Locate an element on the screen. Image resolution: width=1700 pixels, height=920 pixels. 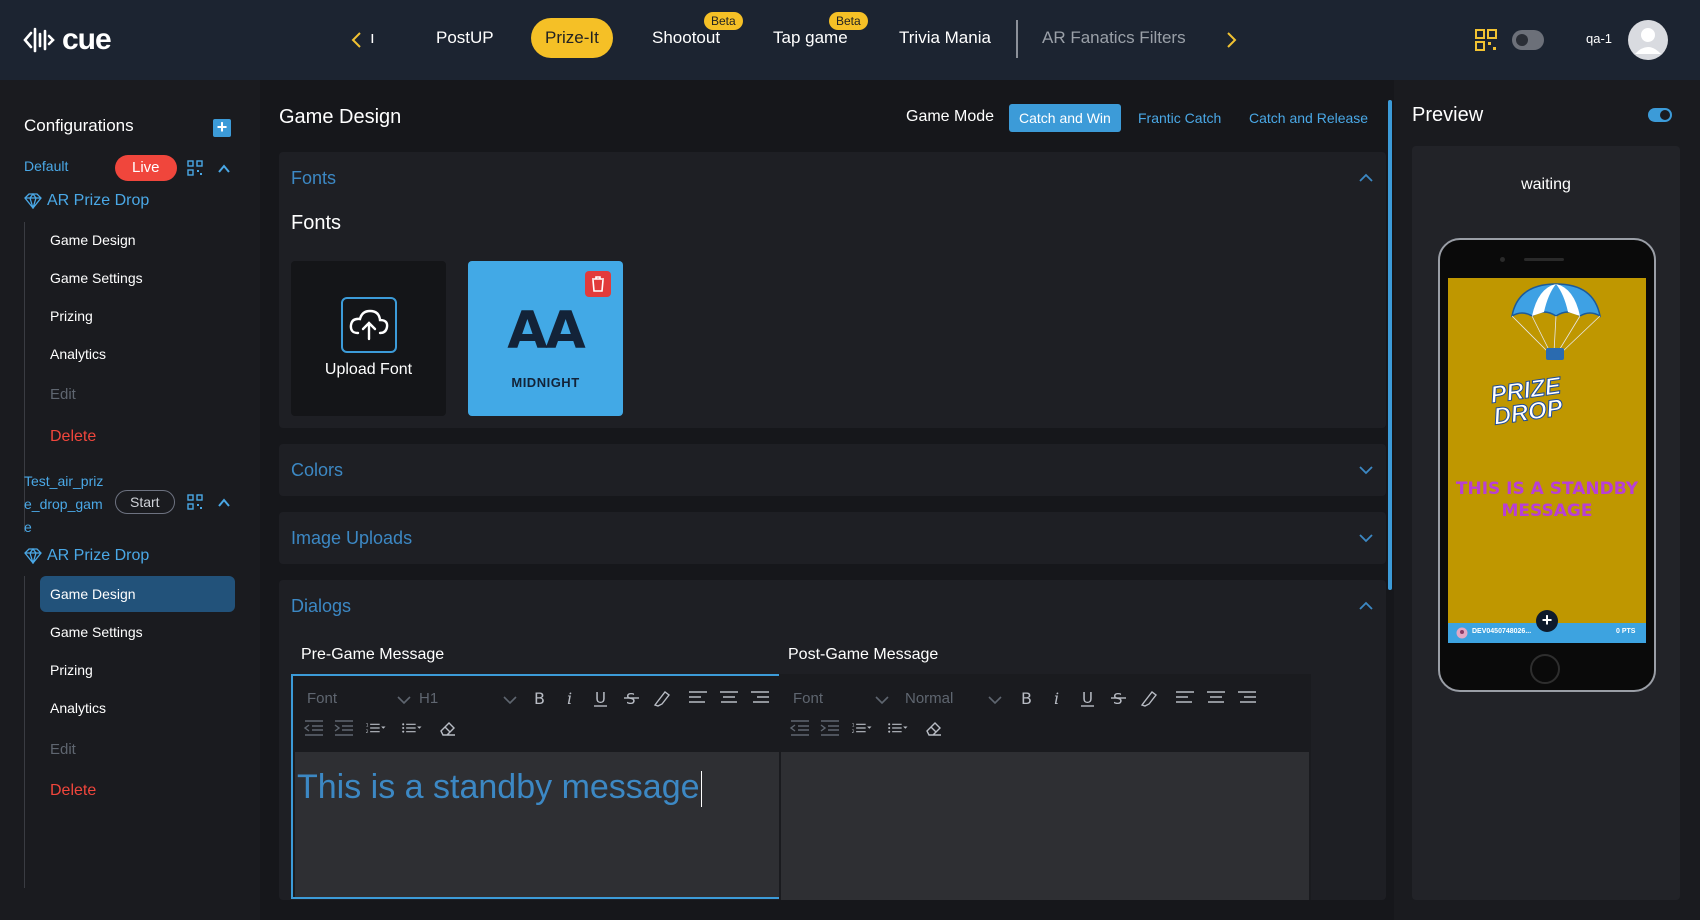
image-uploads-panel-title: Image Uploads is located at coordinates (351, 538).